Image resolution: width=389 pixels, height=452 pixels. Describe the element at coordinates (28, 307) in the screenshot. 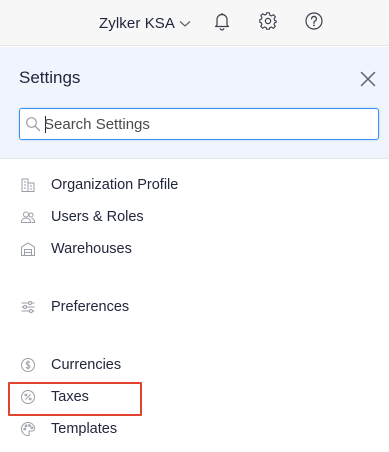

I see `sliders-icon` at that location.